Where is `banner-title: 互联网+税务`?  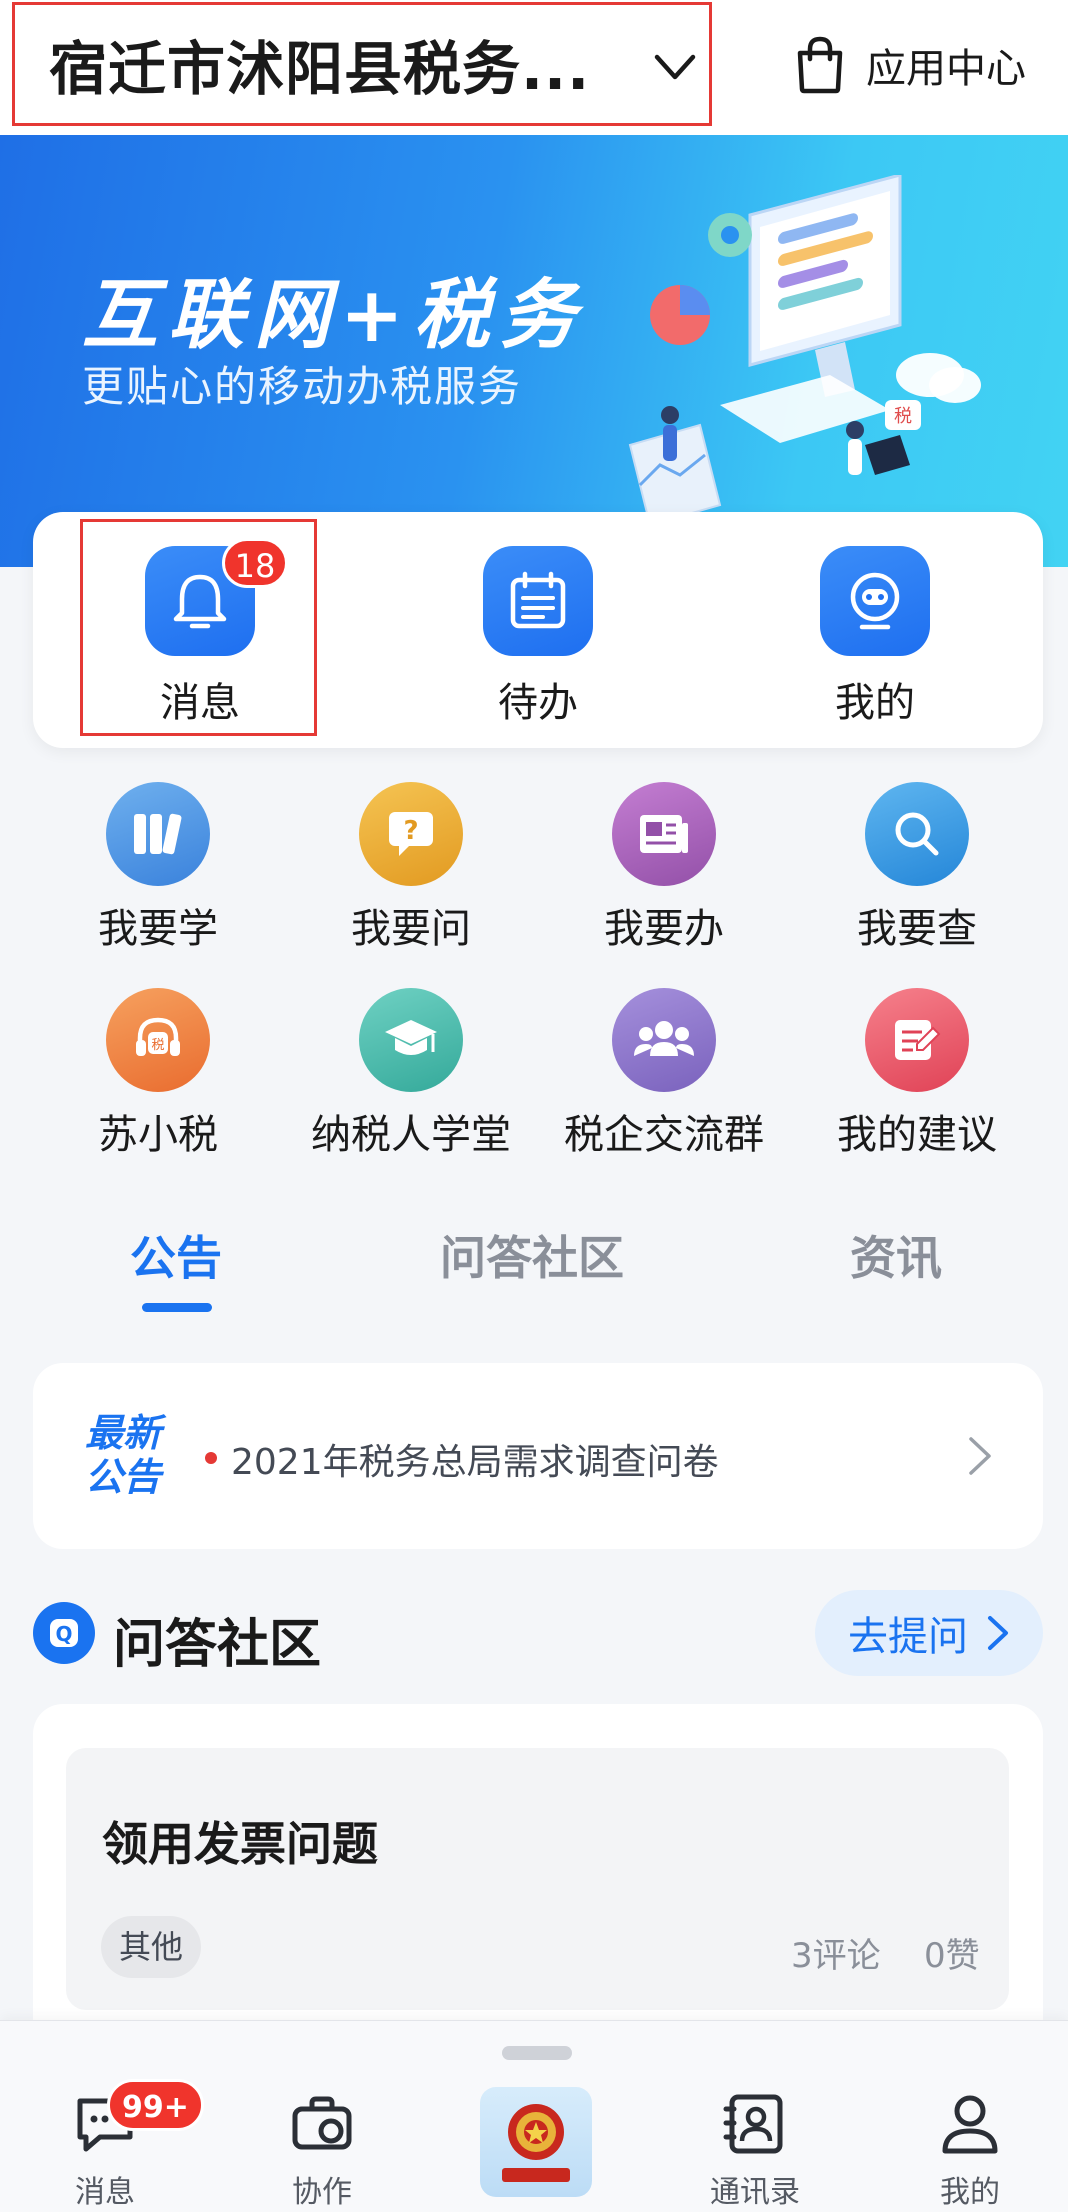
banner-title: 互联网+税务 is located at coordinates (334, 314).